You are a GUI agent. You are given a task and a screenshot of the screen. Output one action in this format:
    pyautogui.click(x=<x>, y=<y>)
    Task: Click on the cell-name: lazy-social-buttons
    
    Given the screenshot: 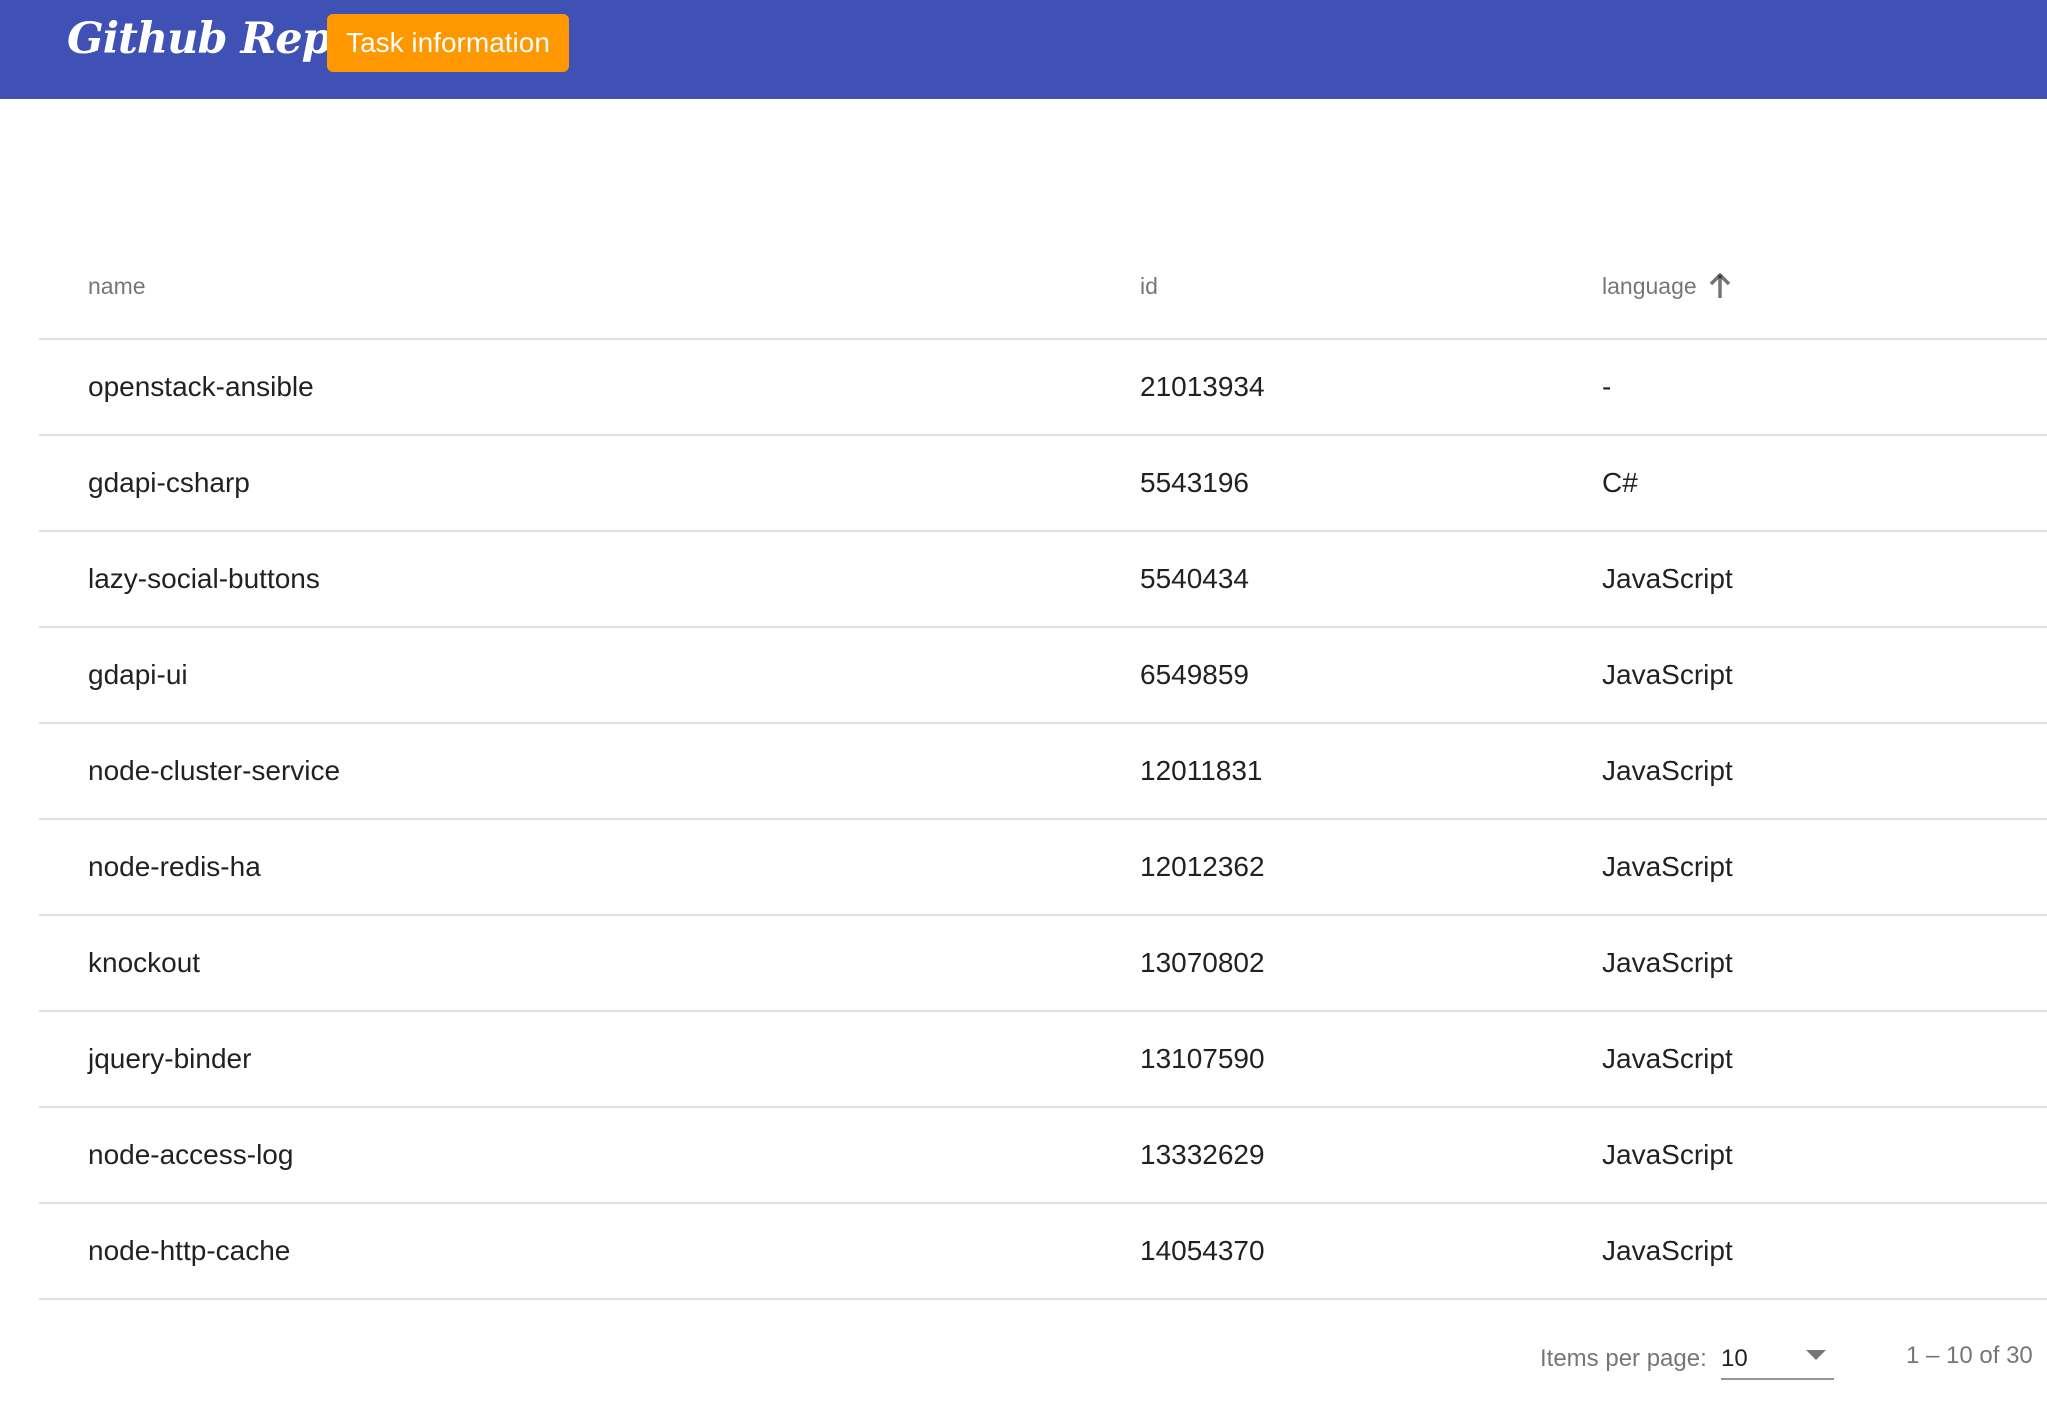 What is the action you would take?
    pyautogui.click(x=204, y=578)
    